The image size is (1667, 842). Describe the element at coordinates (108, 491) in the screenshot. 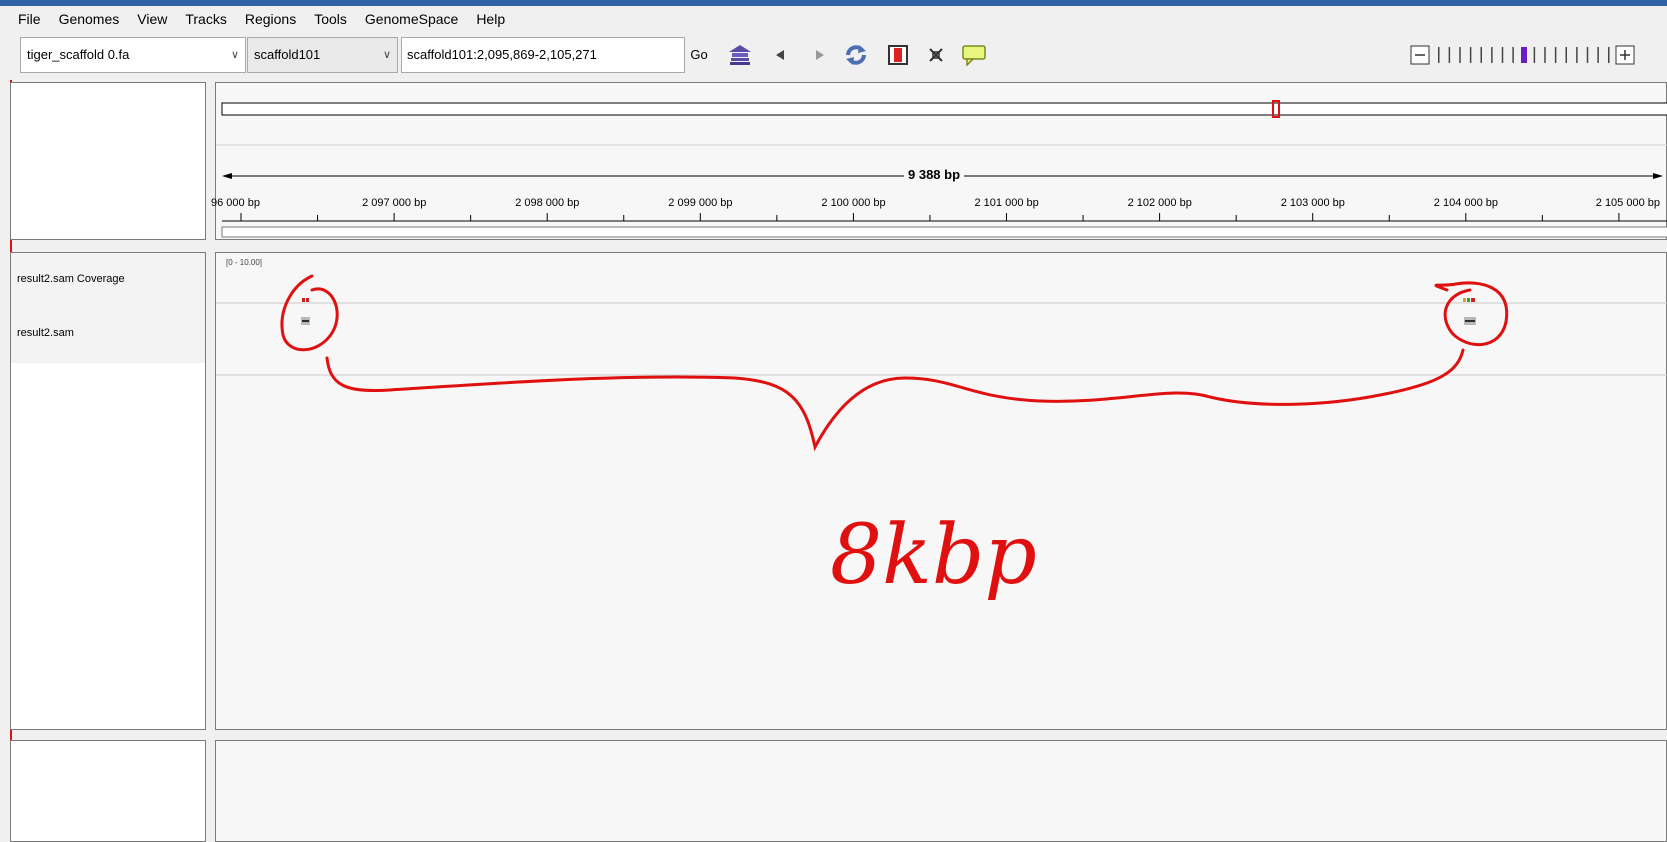

I see `track-name-panel: result2.sam Coverage result2.sam` at that location.